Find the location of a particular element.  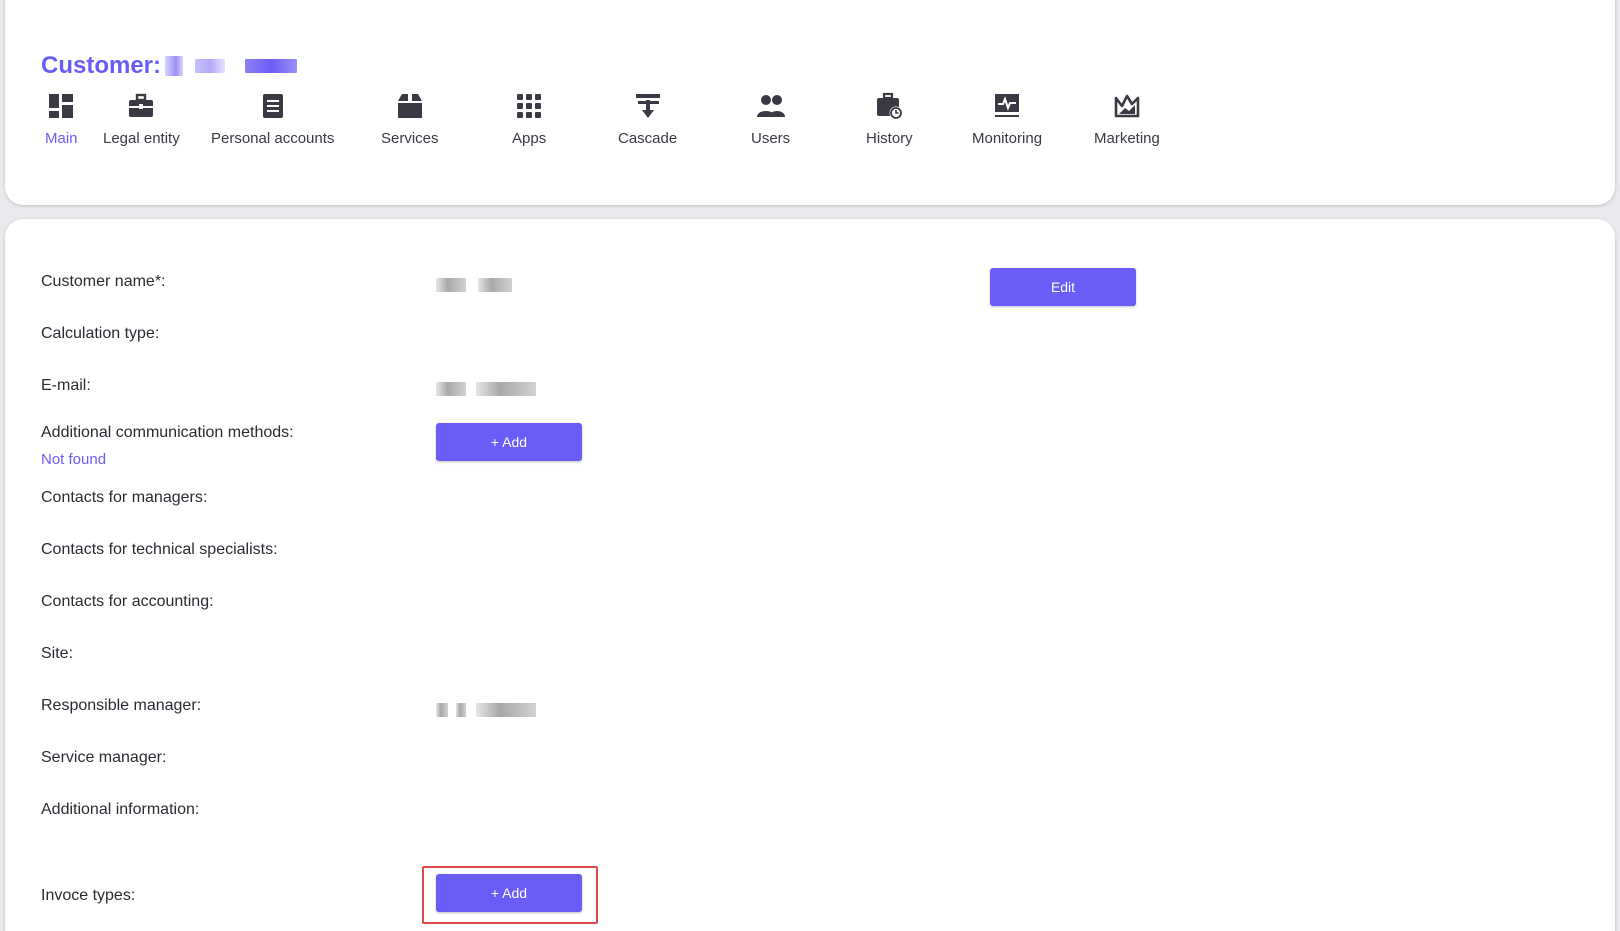

tab-marketing: Marketing is located at coordinates (1127, 119).